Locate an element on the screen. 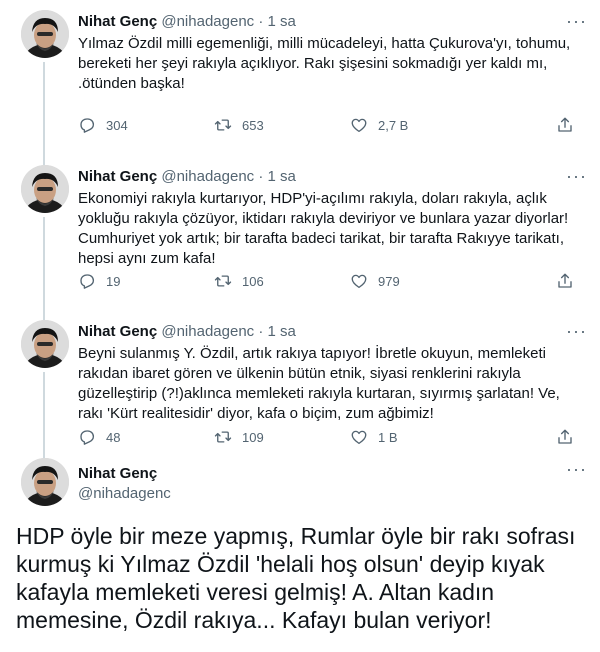 The image size is (600, 652). retweet-count: 106 is located at coordinates (253, 281).